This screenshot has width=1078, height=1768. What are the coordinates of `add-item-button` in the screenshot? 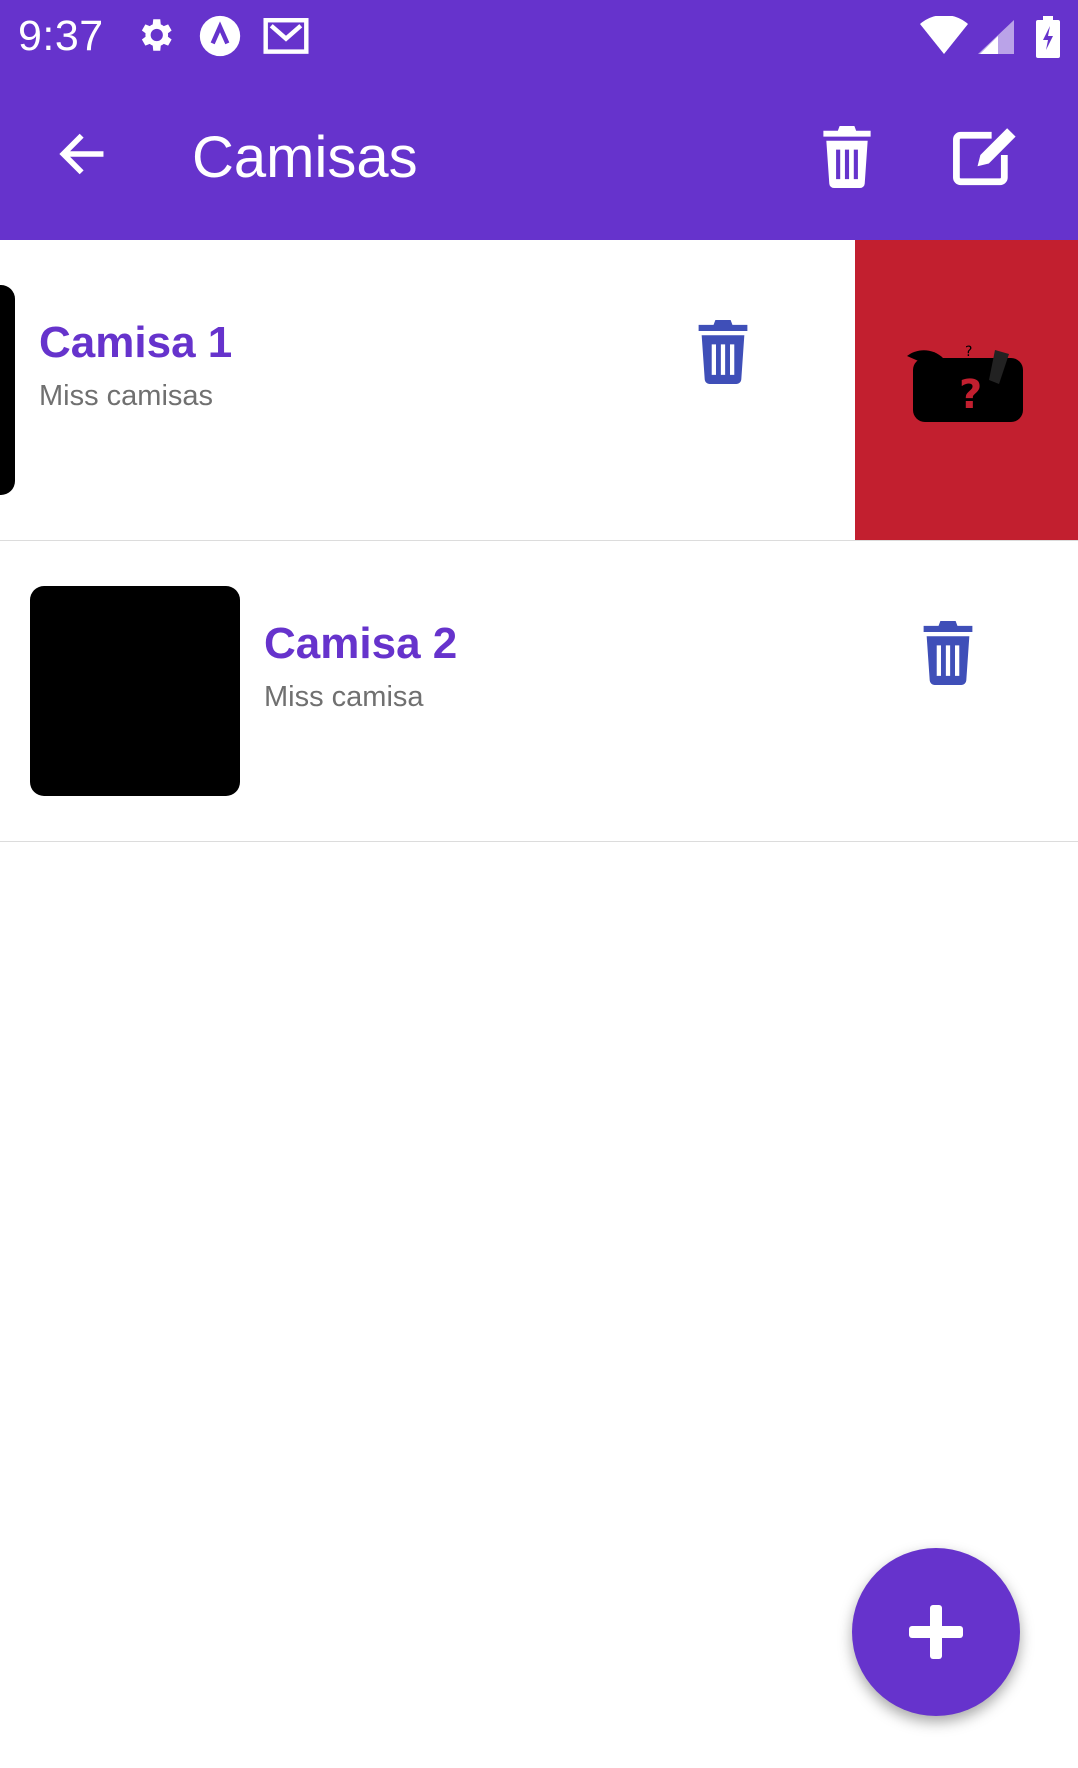 It's located at (936, 1632).